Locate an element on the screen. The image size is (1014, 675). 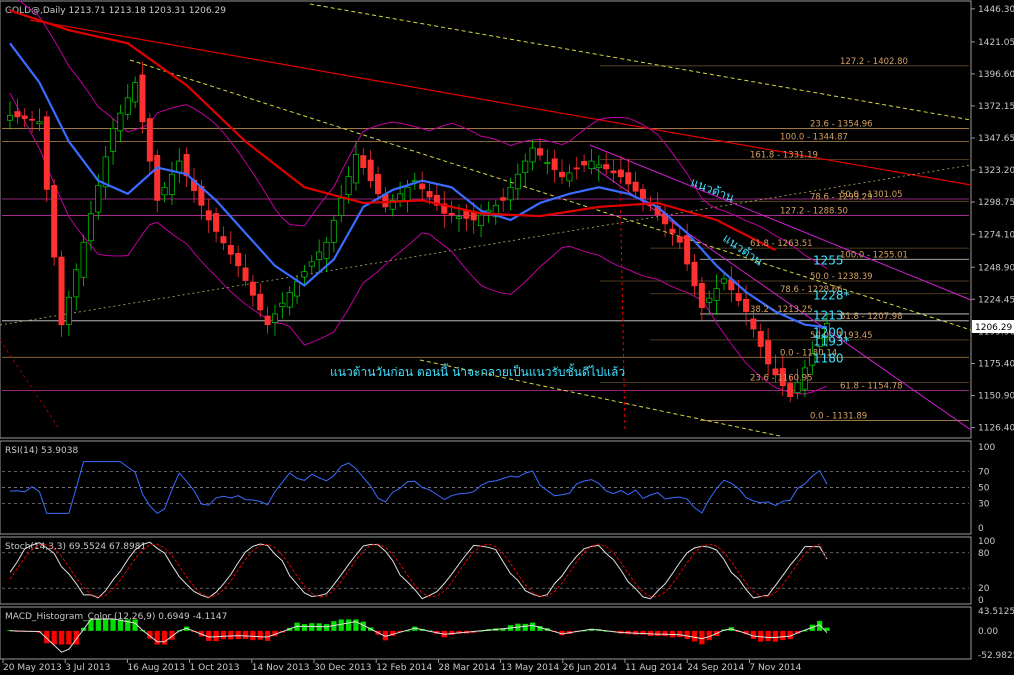
date-axis-label: 16 Aug 2013 is located at coordinates (156, 668).